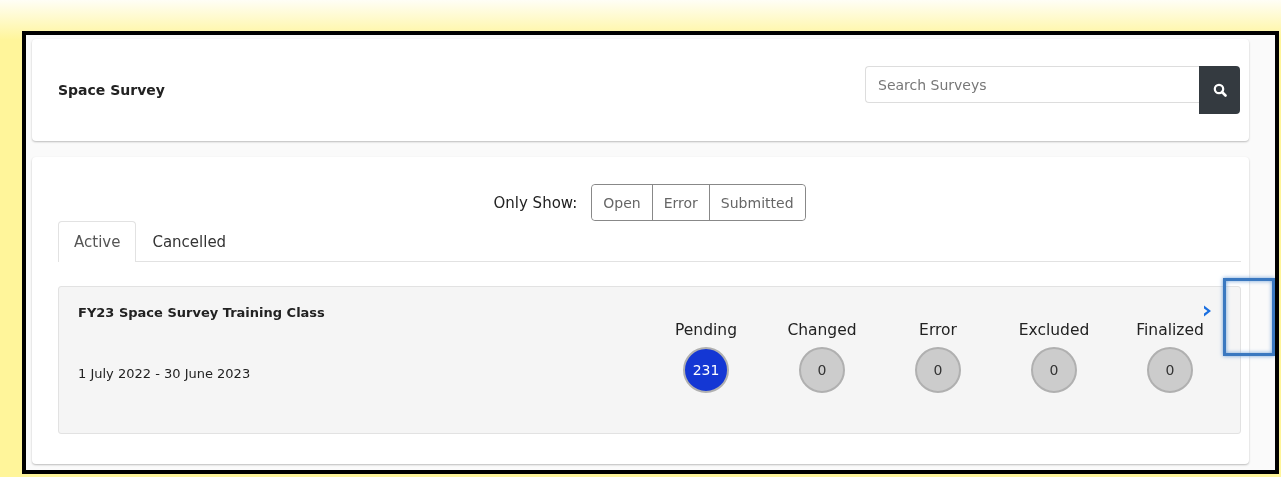 This screenshot has width=1281, height=477. I want to click on survey-dates: 1 July 2022 - 30 June 2023, so click(165, 373).